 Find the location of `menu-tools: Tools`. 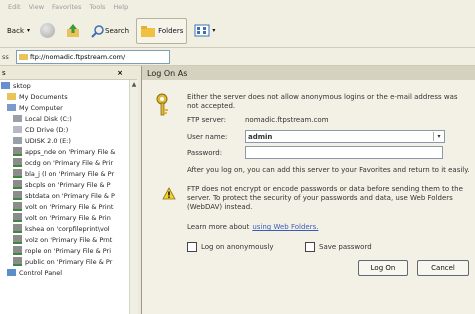

menu-tools: Tools is located at coordinates (97, 7).